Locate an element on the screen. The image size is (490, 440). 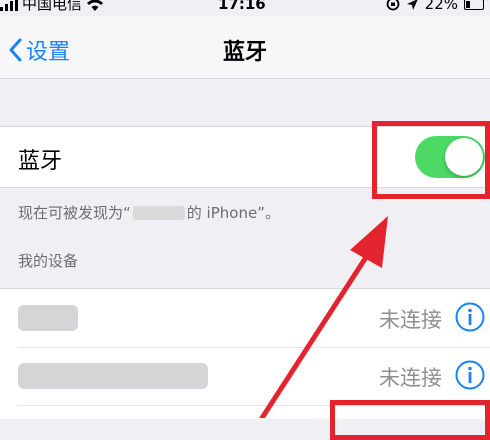
signal-icon is located at coordinates (9, 5).